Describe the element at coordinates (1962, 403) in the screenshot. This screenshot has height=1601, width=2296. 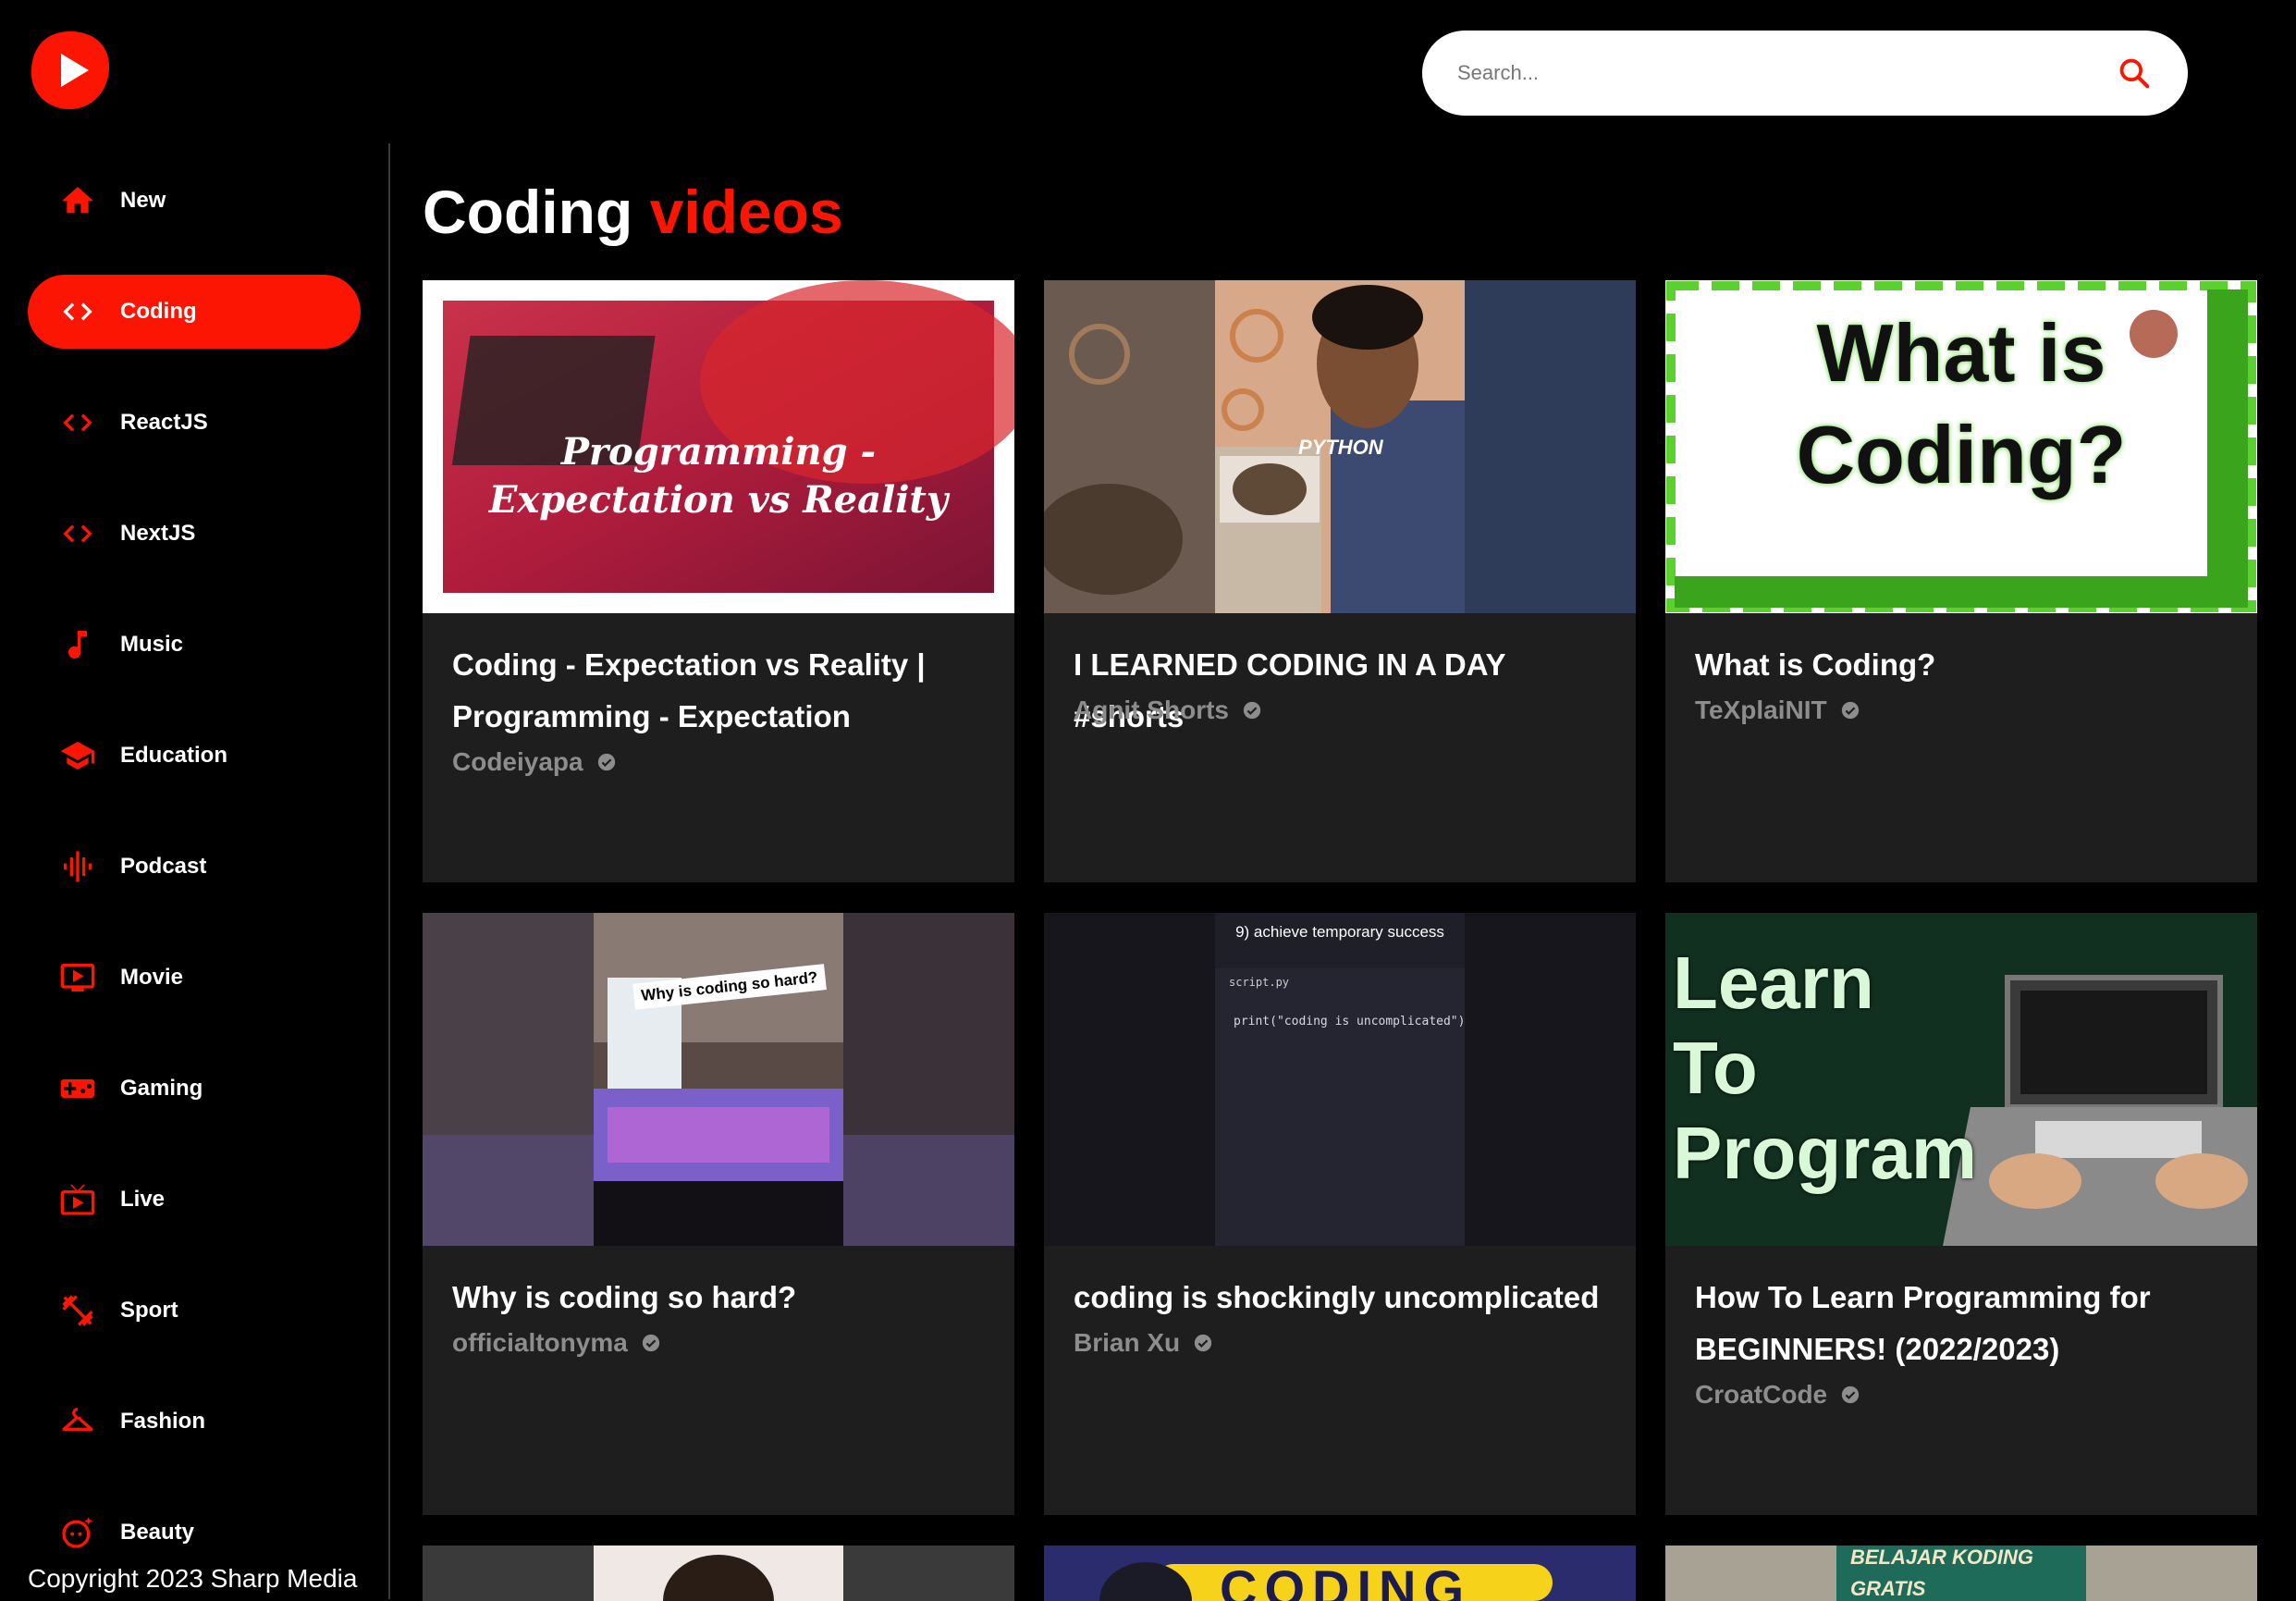
I see `thumbnail-caption: What is Coding?` at that location.